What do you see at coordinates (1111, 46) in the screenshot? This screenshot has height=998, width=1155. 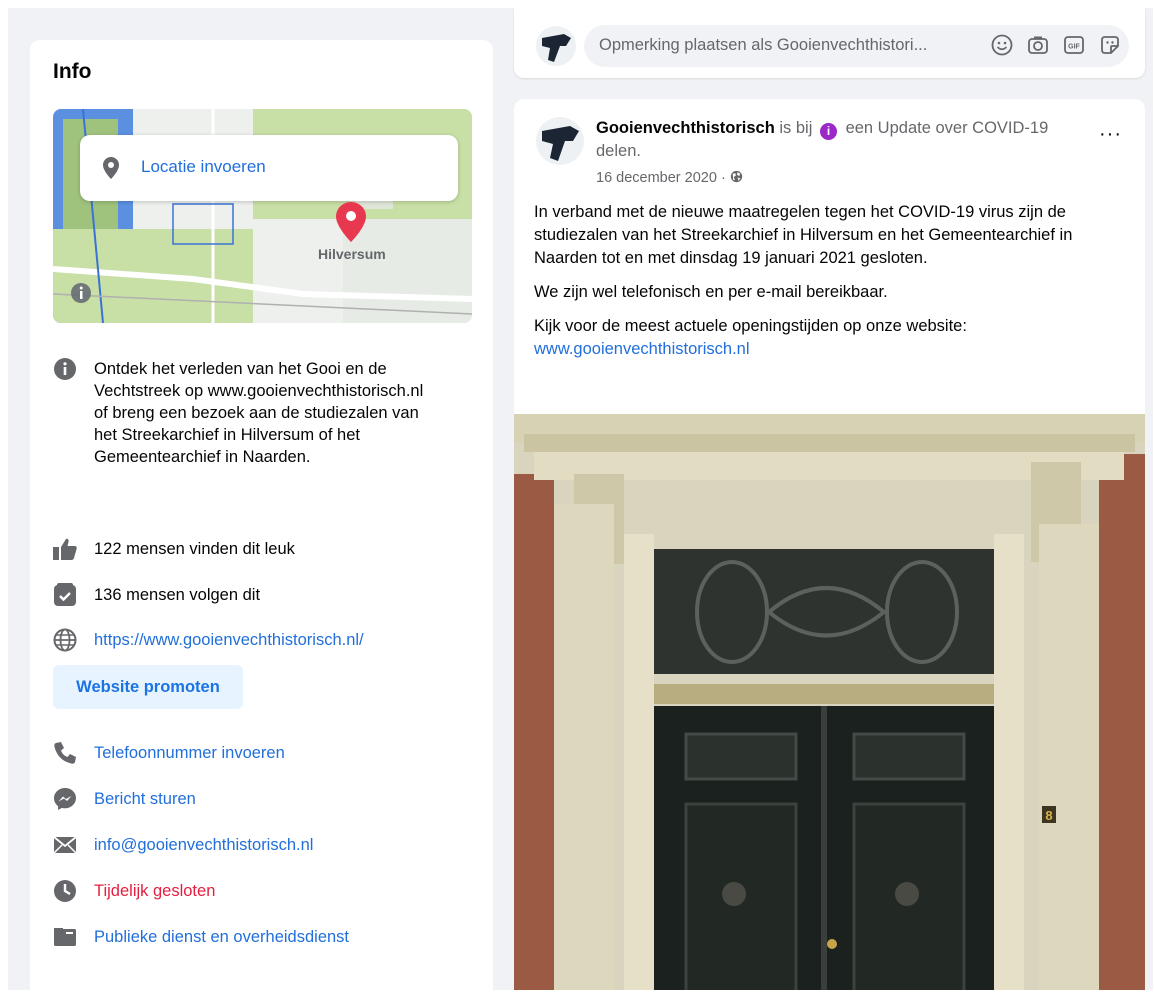 I see `sticker-icon` at bounding box center [1111, 46].